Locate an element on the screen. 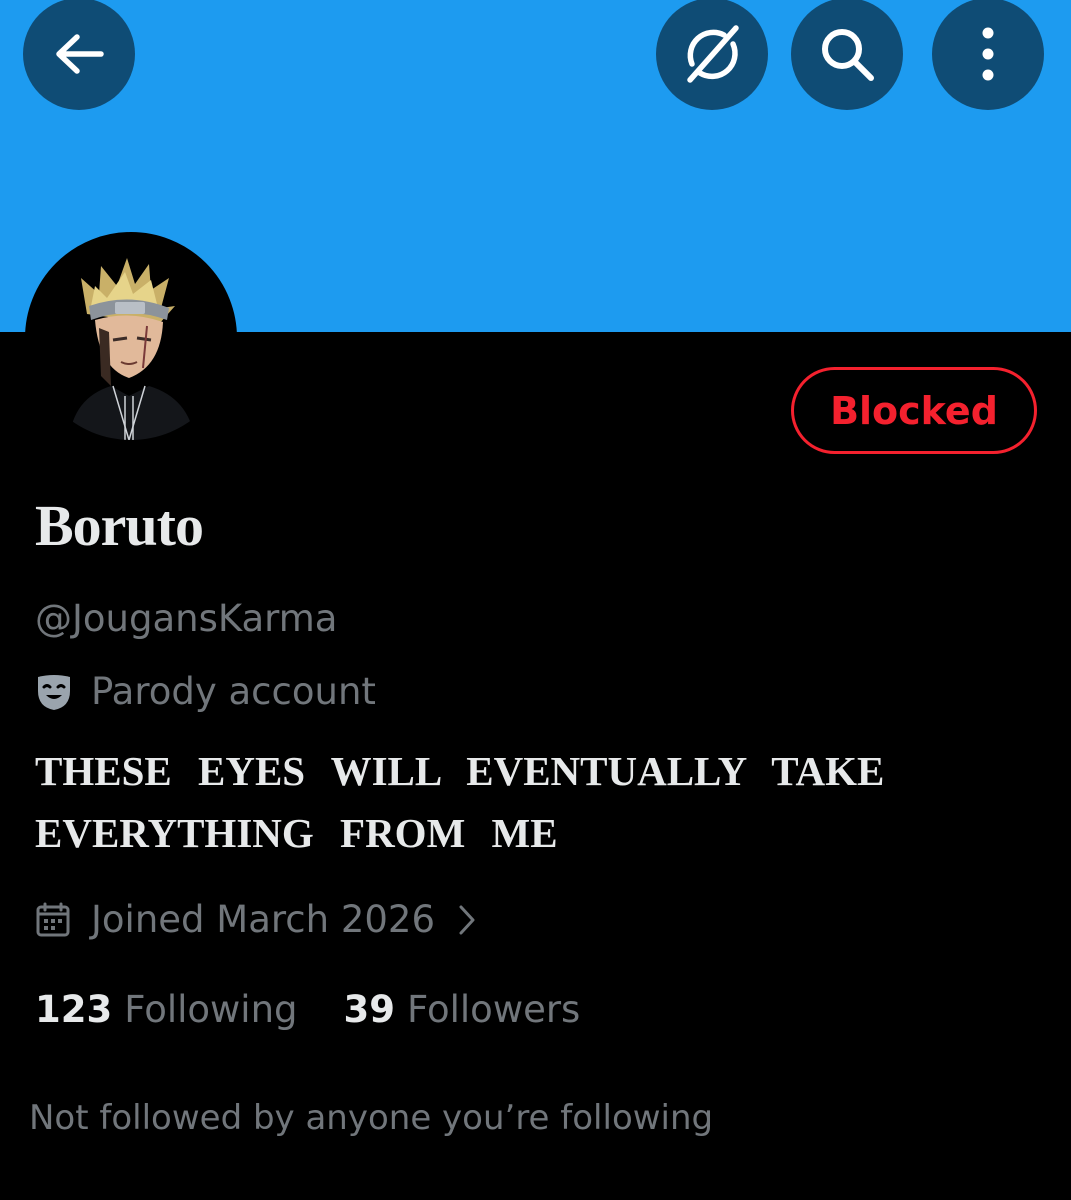  bio-line: EVERYTHING FROM ME is located at coordinates (296, 833).